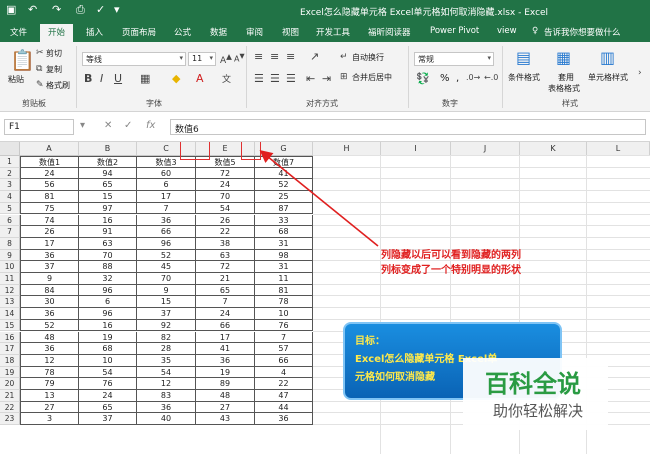  What do you see at coordinates (370, 341) in the screenshot?
I see `callout-label: 目标：` at bounding box center [370, 341].